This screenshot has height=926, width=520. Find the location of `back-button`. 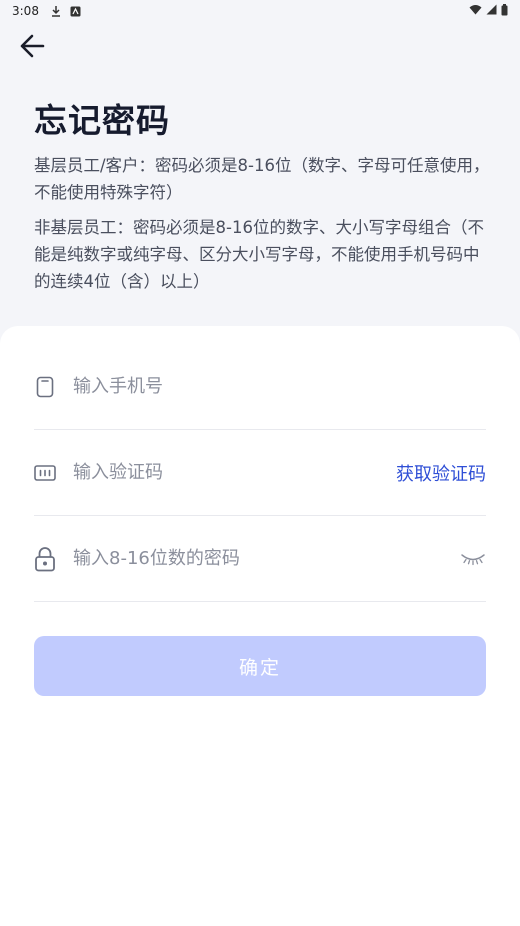

back-button is located at coordinates (32, 48).